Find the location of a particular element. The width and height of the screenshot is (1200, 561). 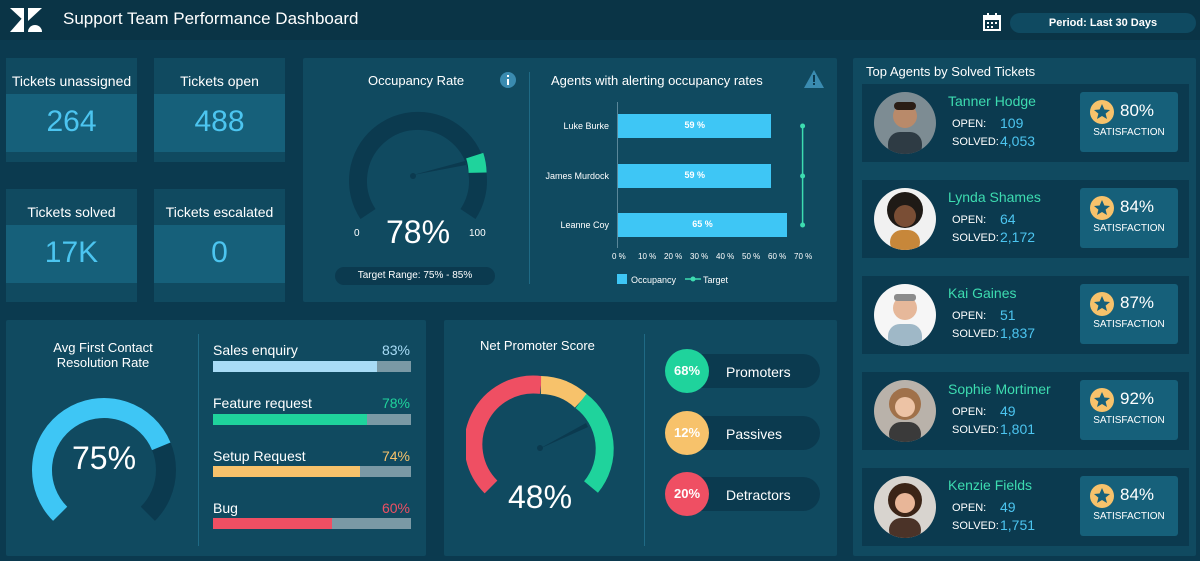

kpi-tickets-escalated: Tickets escalated 0 is located at coordinates (219, 245).